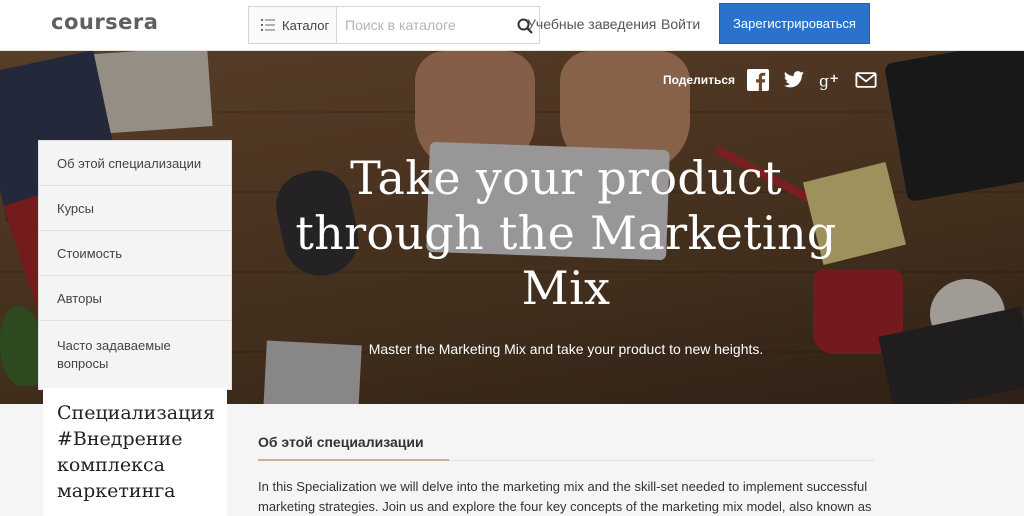 The height and width of the screenshot is (516, 1024). I want to click on search-input, so click(428, 25).